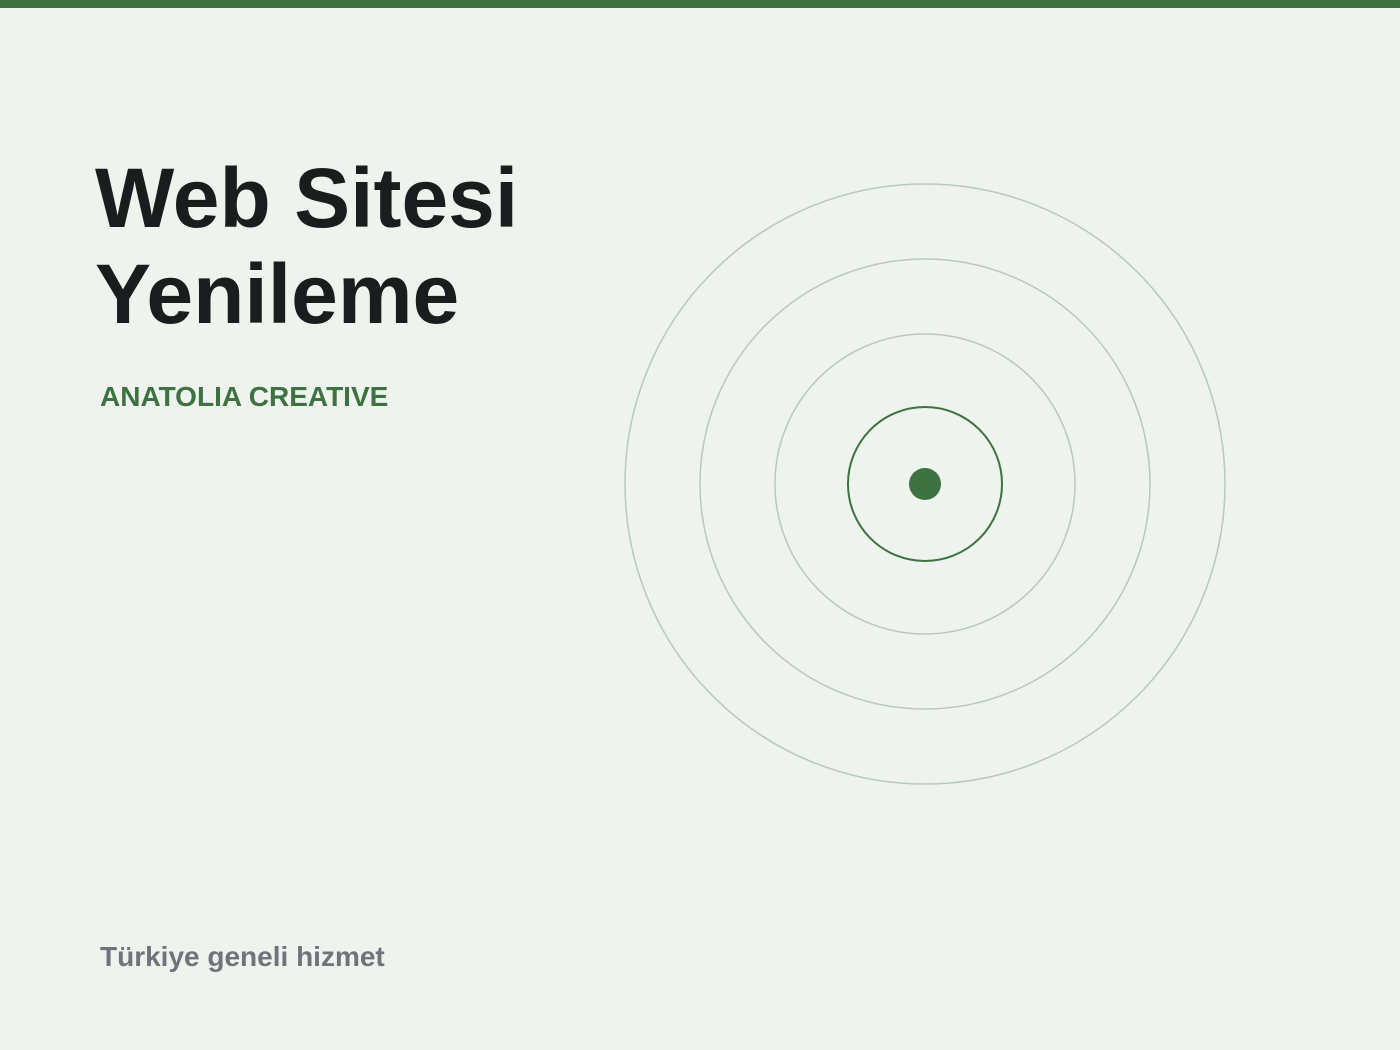  I want to click on center-dot, so click(925, 484).